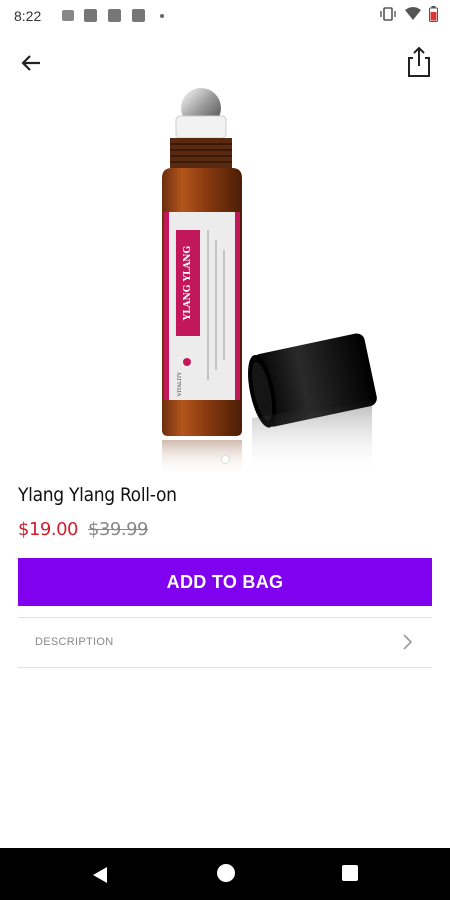 This screenshot has width=450, height=900. I want to click on sale-price: $19.00, so click(48, 529).